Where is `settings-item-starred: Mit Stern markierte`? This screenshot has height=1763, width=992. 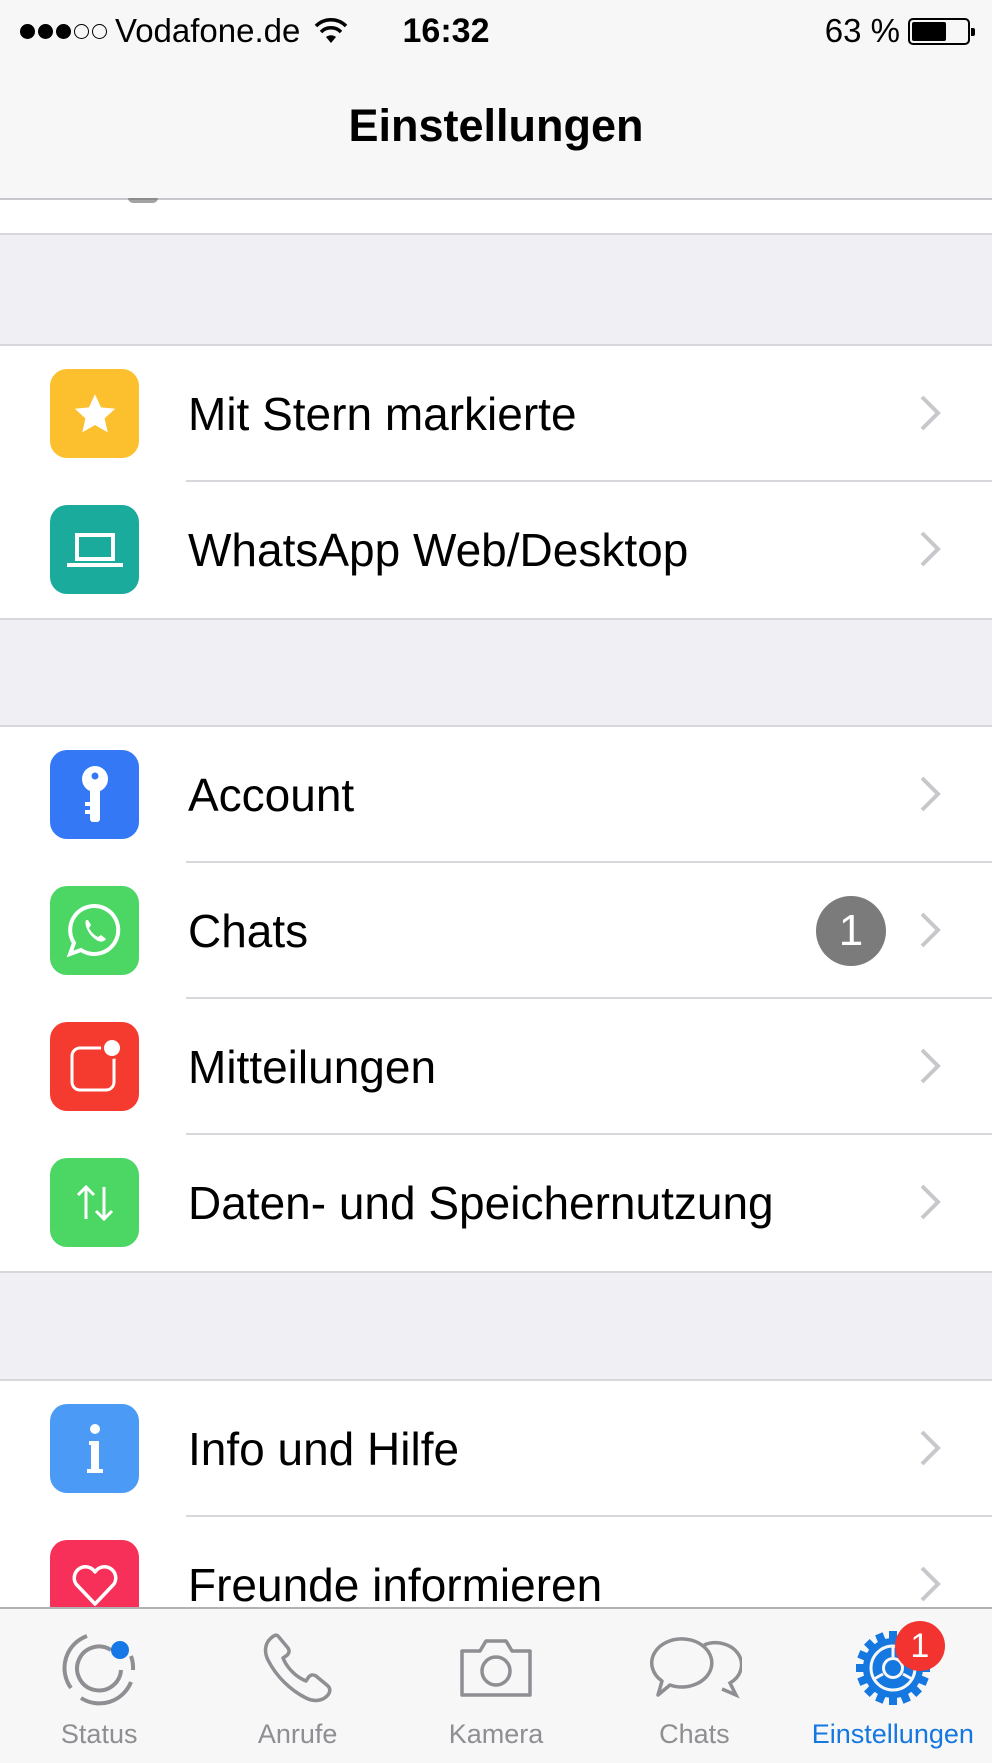 settings-item-starred: Mit Stern markierte is located at coordinates (496, 414).